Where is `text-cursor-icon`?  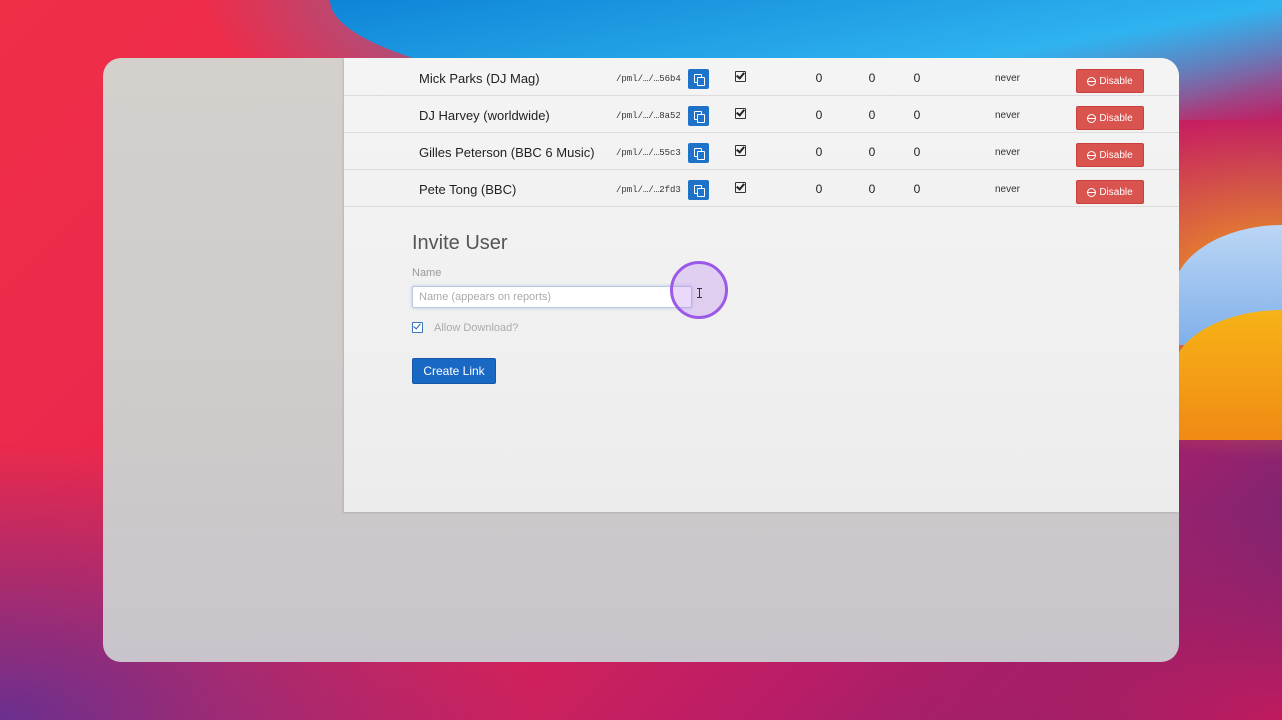
text-cursor-icon is located at coordinates (699, 293).